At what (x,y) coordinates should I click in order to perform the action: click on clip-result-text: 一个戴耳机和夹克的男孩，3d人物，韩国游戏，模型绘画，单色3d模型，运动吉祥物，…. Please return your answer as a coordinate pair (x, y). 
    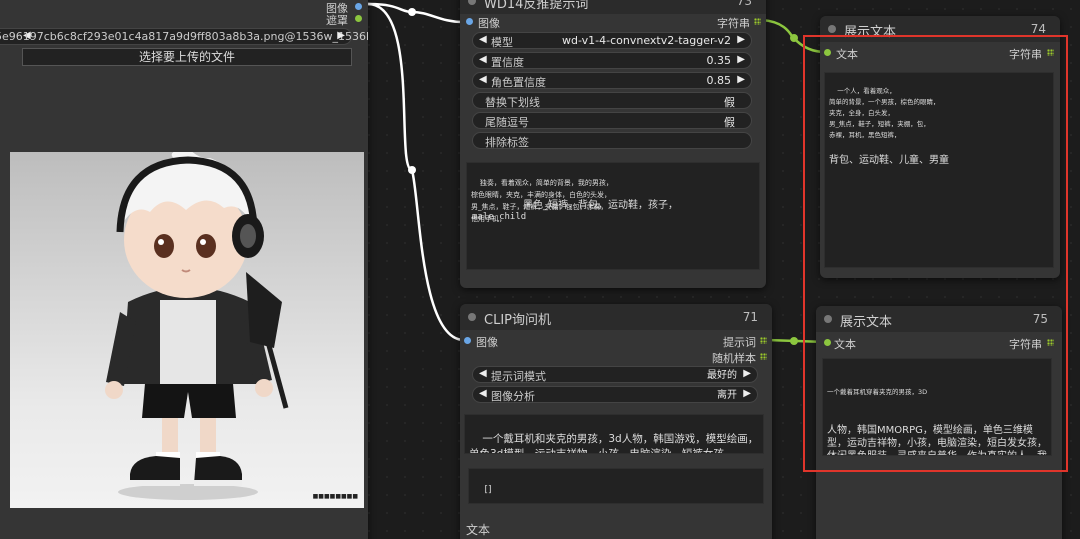
    Looking at the image, I should click on (614, 434).